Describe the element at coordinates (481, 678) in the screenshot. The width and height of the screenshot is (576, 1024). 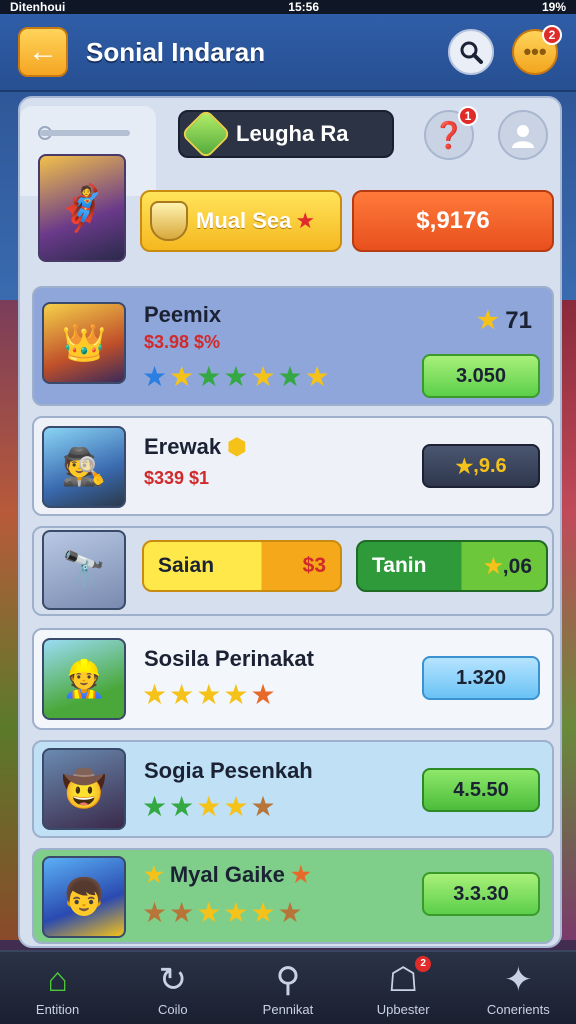
I see `item-value-button: 1.320` at that location.